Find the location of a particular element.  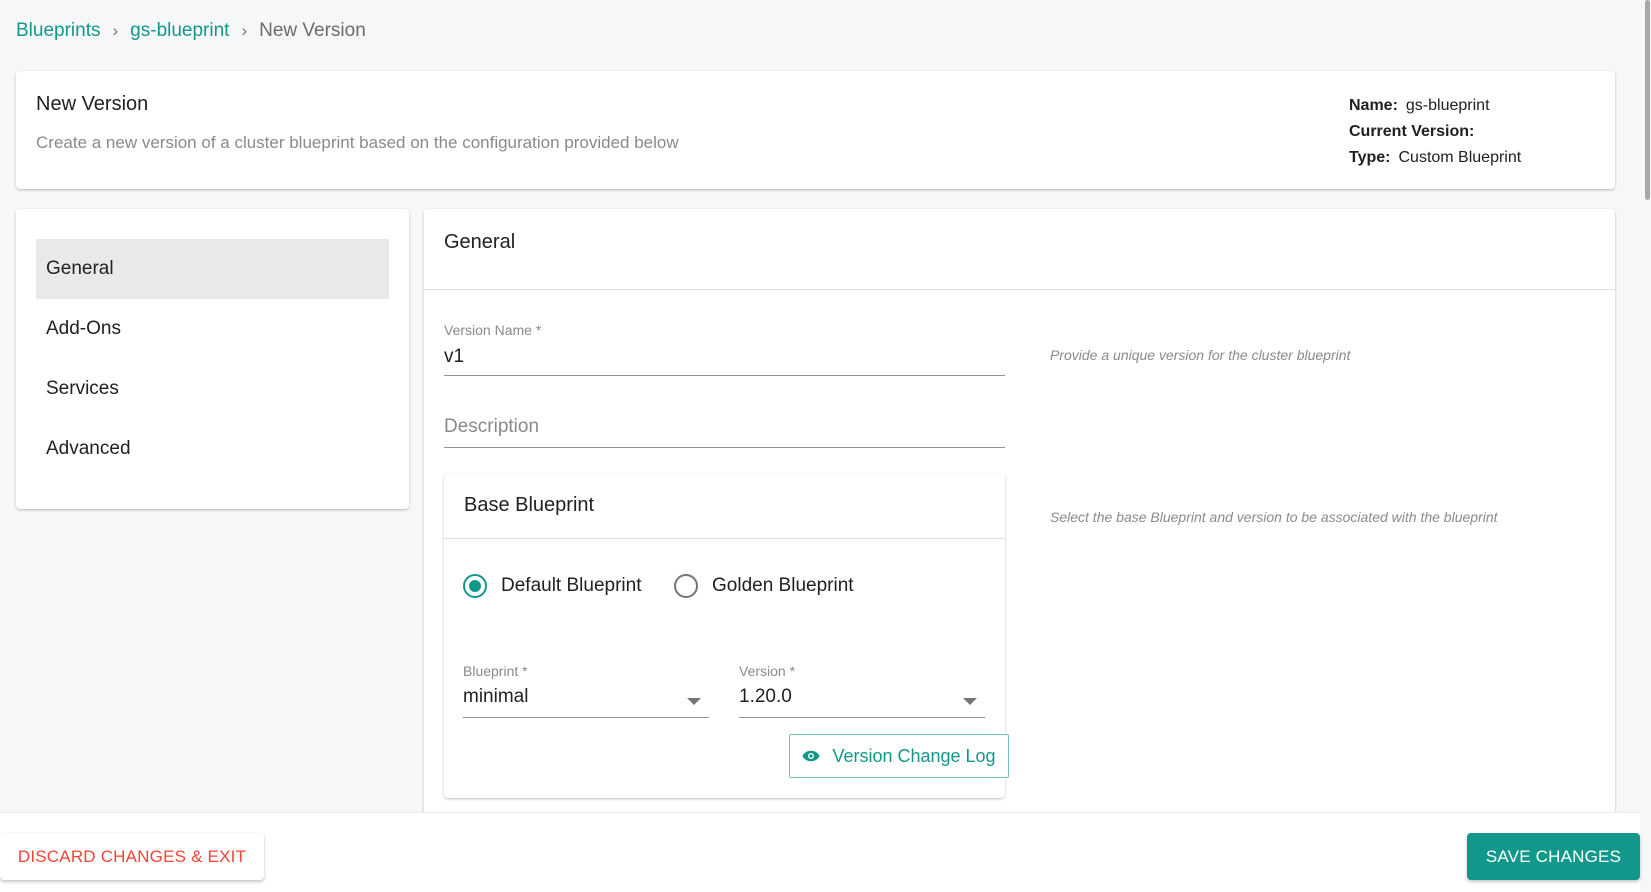

radio-golden-blueprint-label: Golden Blueprint is located at coordinates (783, 585).